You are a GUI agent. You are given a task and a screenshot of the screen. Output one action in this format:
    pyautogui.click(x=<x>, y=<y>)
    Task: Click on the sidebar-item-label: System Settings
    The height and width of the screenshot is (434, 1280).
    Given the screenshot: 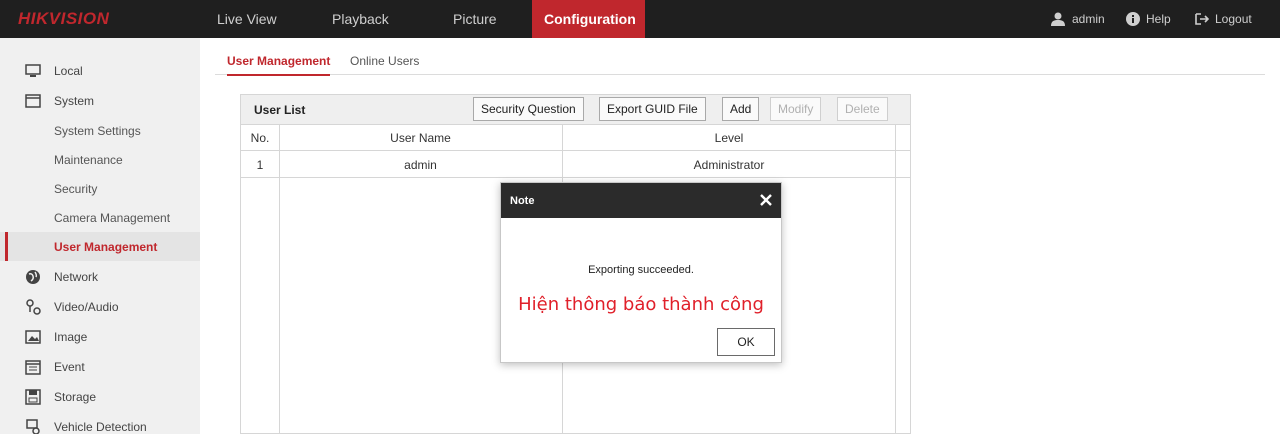 What is the action you would take?
    pyautogui.click(x=97, y=130)
    